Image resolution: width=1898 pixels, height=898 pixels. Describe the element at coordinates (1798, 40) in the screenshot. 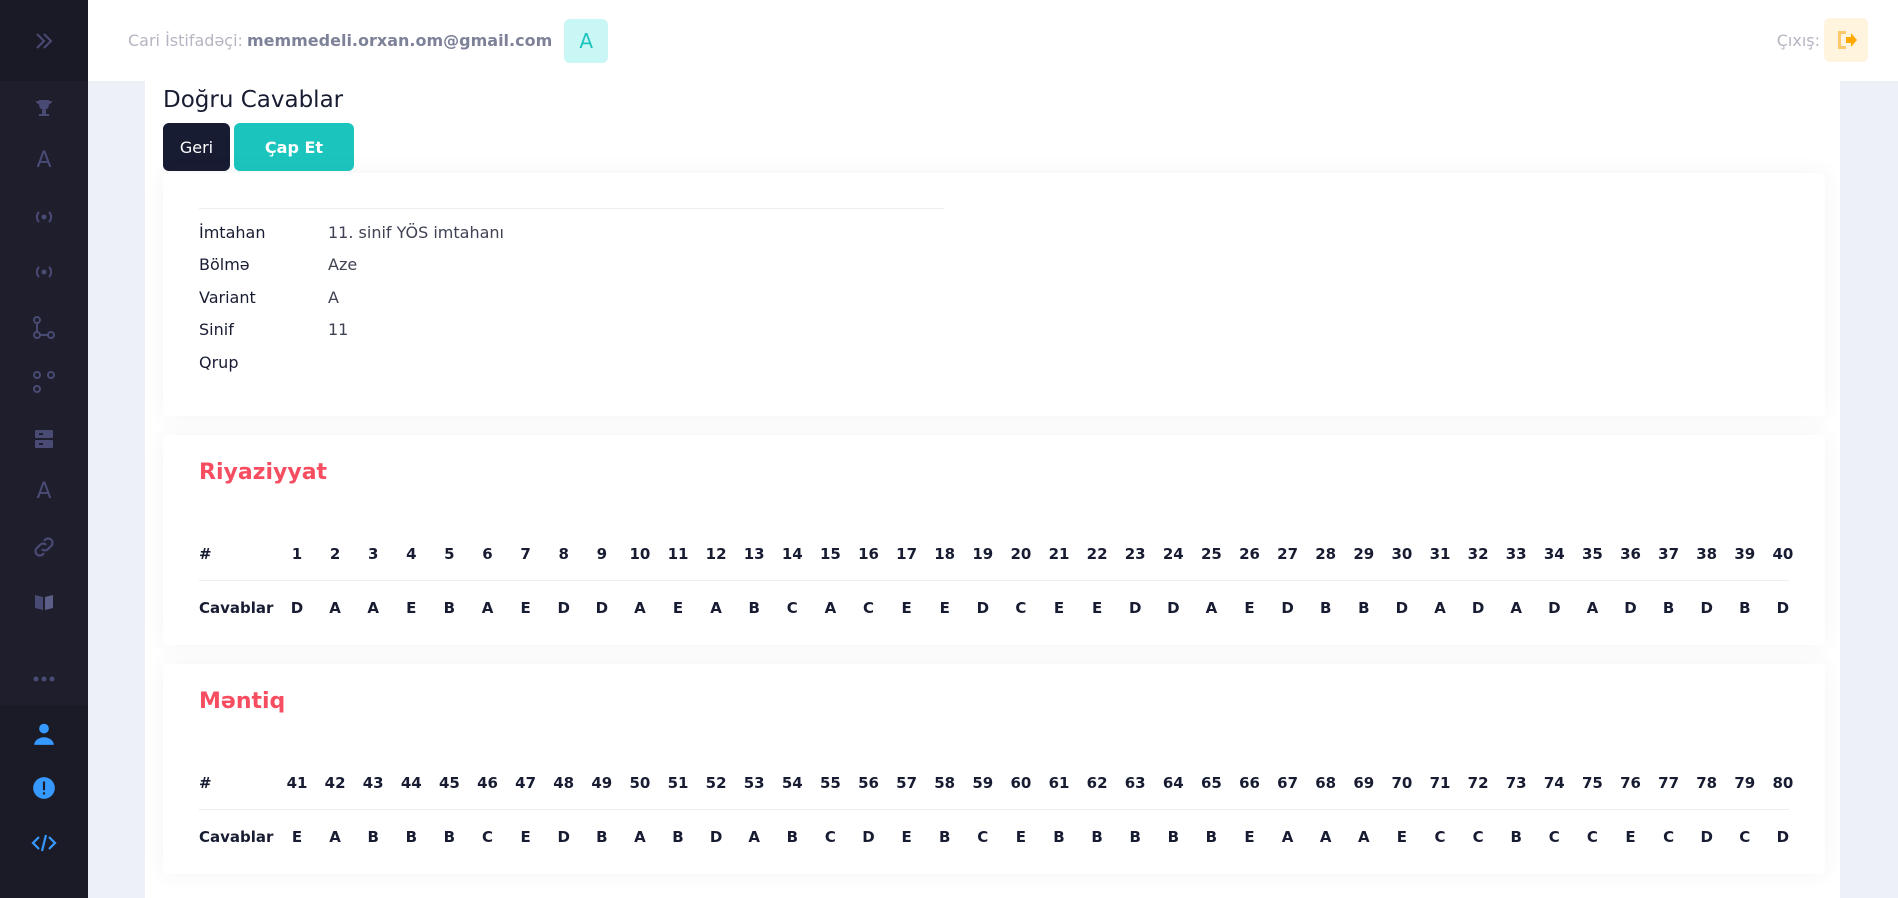

I see `logout-label: Çıxış:` at that location.